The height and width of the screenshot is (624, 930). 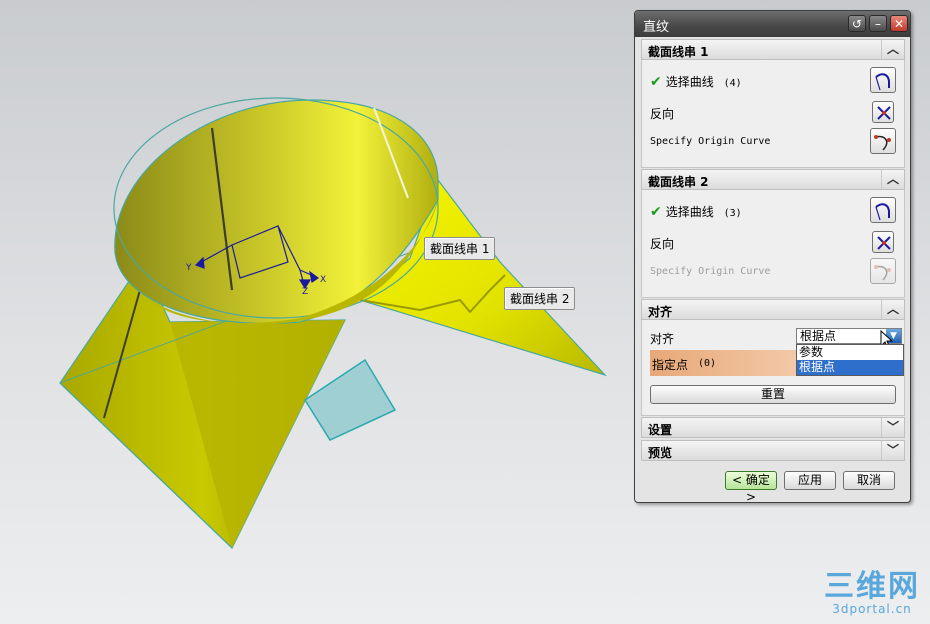 What do you see at coordinates (725, 363) in the screenshot?
I see `specify-point-row: 指定点 (0)` at bounding box center [725, 363].